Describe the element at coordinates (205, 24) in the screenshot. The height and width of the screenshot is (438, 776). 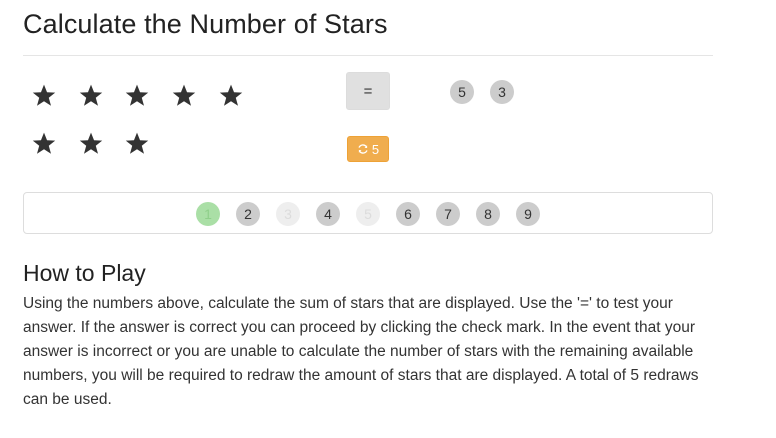
I see `page-title: Calculate the Number of Stars` at that location.